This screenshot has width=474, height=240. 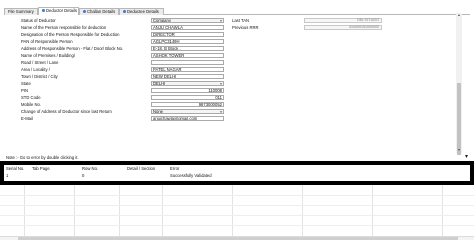 What do you see at coordinates (41, 168) in the screenshot?
I see `col-header-tab-page: Tab Page` at bounding box center [41, 168].